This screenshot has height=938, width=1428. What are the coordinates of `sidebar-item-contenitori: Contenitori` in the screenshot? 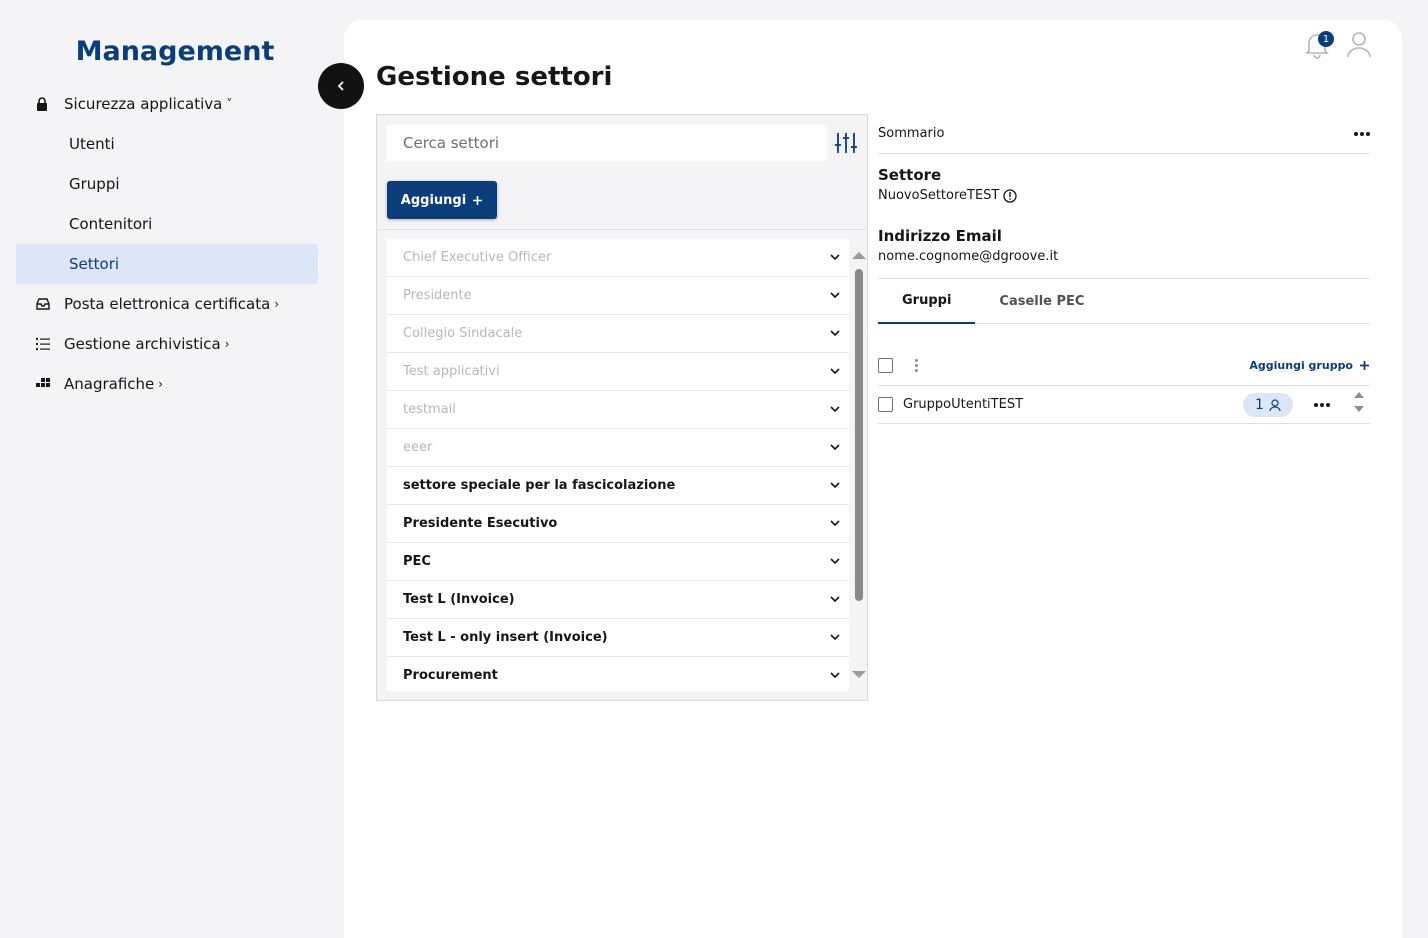 It's located at (167, 224).